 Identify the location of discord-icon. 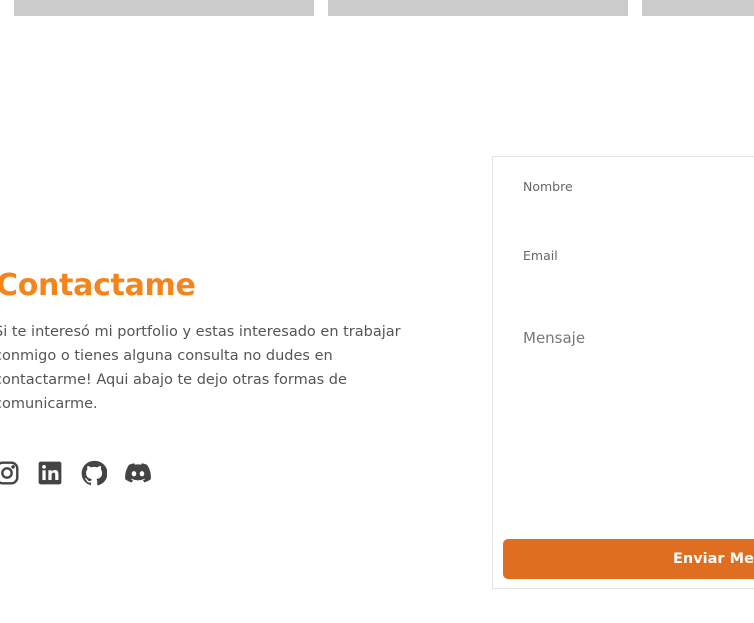
(138, 473).